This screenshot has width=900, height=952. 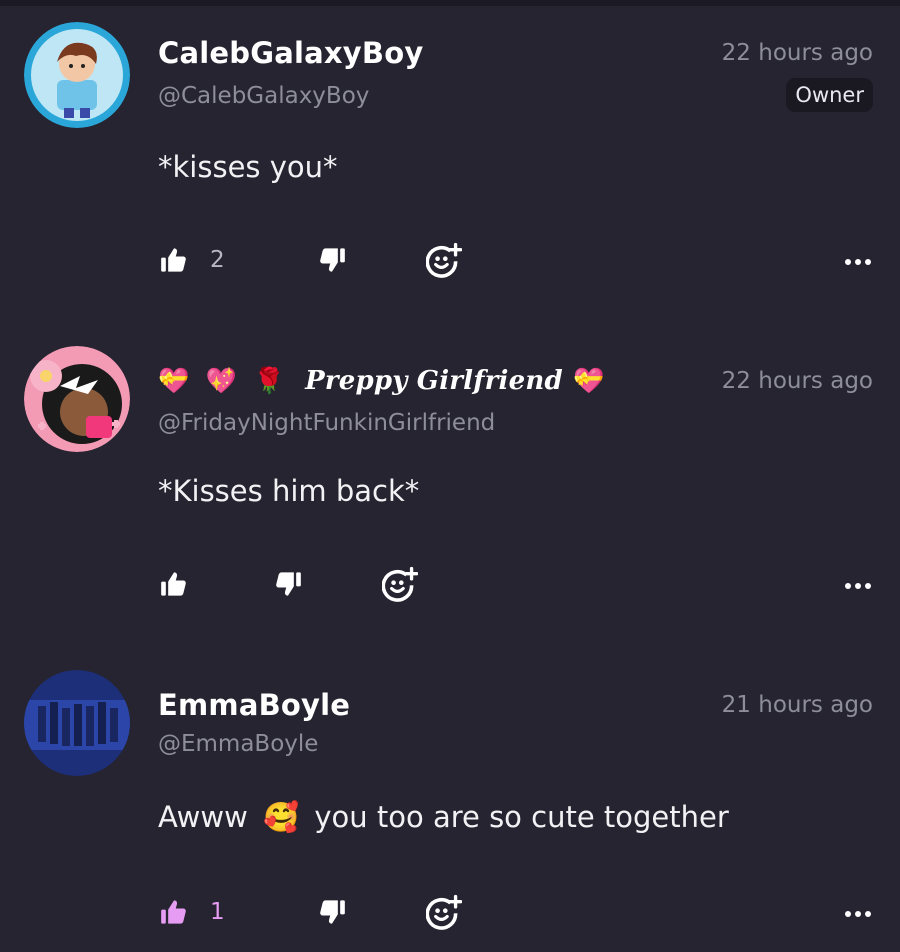 What do you see at coordinates (203, 817) in the screenshot?
I see `comment-text-start: Awww` at bounding box center [203, 817].